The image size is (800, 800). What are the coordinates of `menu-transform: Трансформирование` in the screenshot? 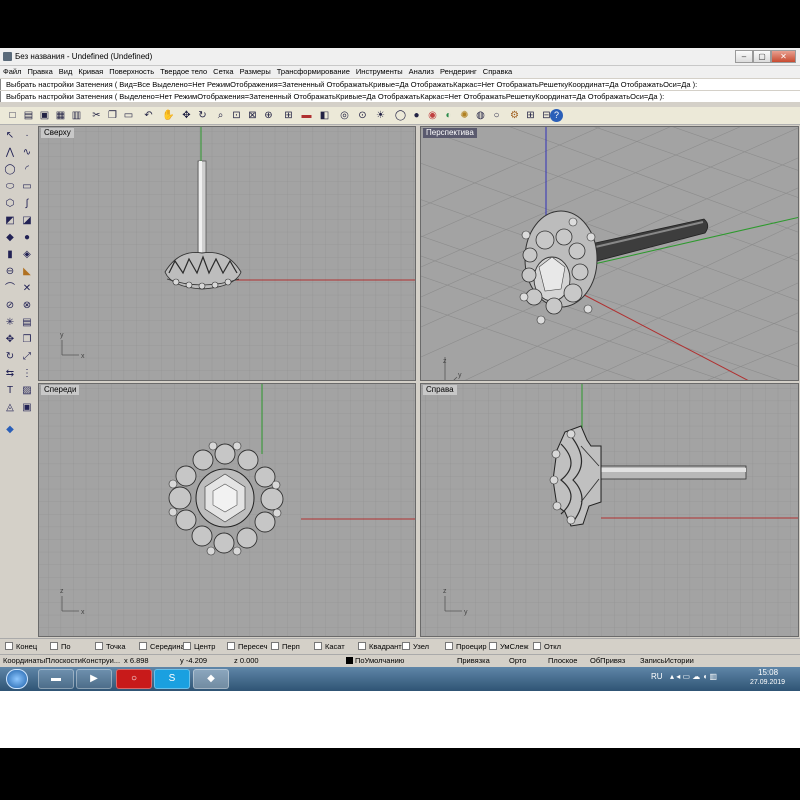 It's located at (313, 72).